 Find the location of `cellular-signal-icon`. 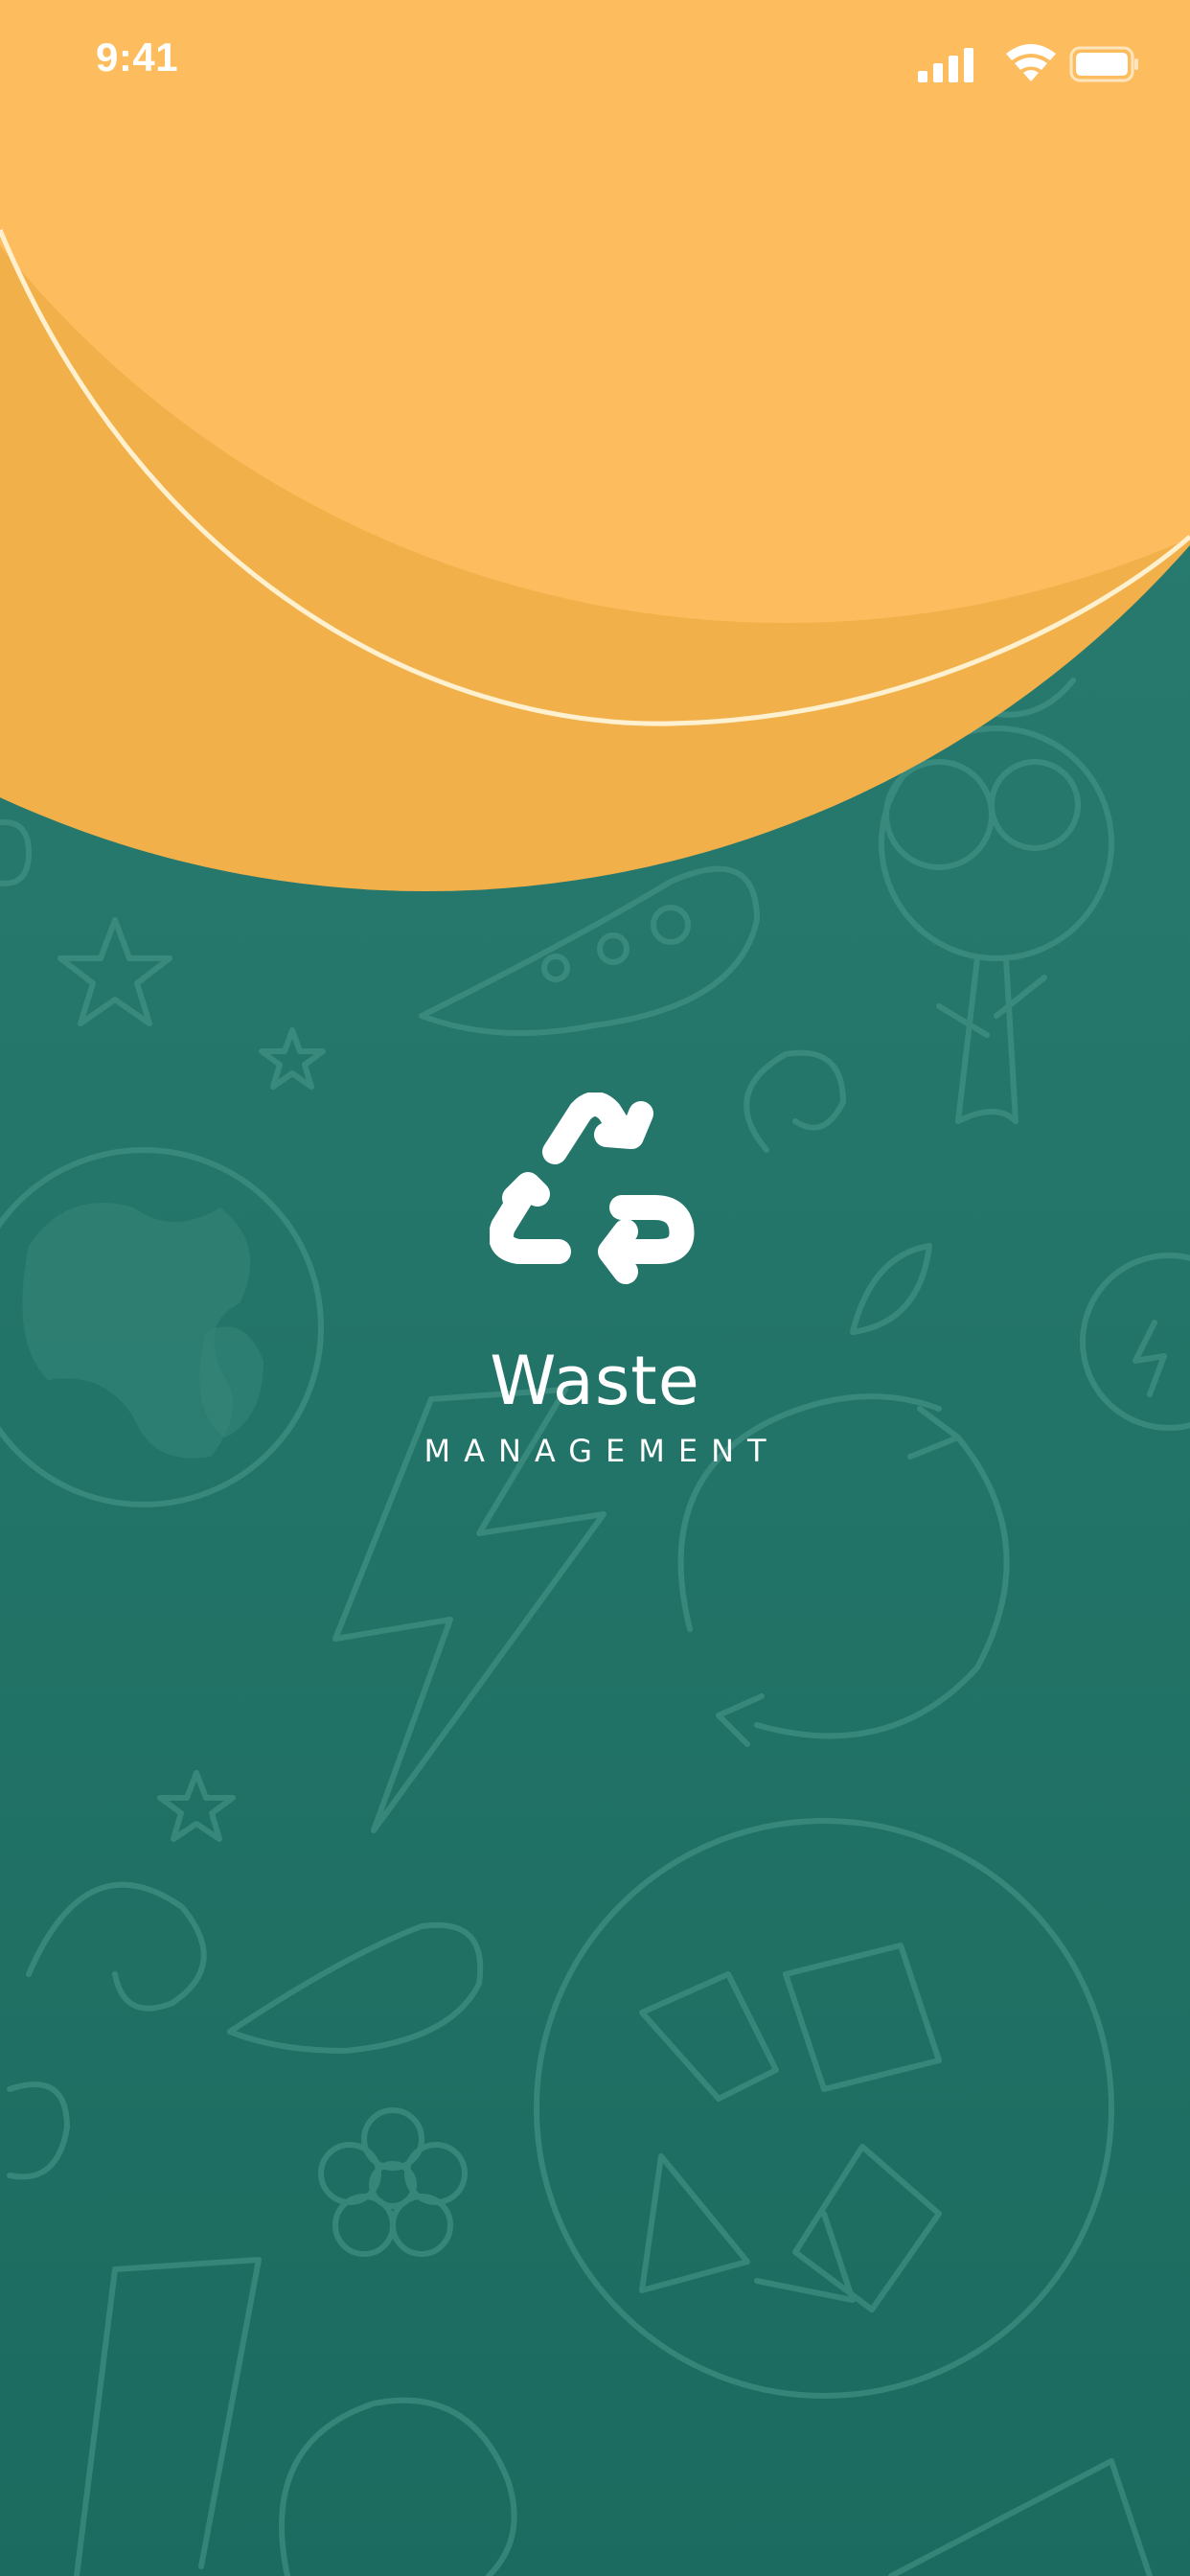

cellular-signal-icon is located at coordinates (946, 65).